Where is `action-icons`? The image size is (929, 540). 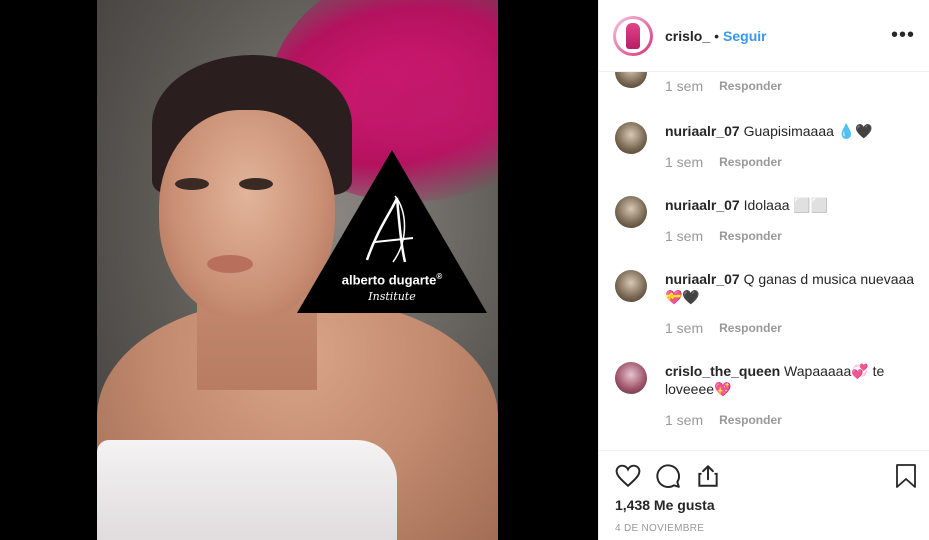 action-icons is located at coordinates (668, 476).